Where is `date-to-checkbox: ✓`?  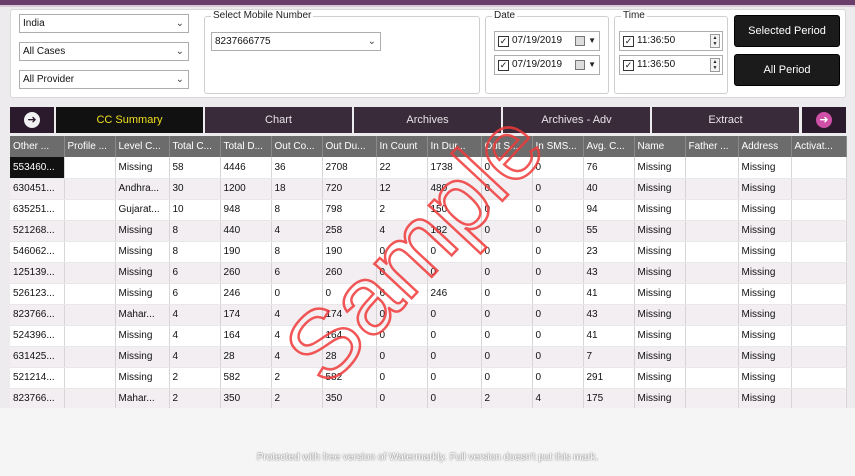
date-to-checkbox: ✓ is located at coordinates (503, 65).